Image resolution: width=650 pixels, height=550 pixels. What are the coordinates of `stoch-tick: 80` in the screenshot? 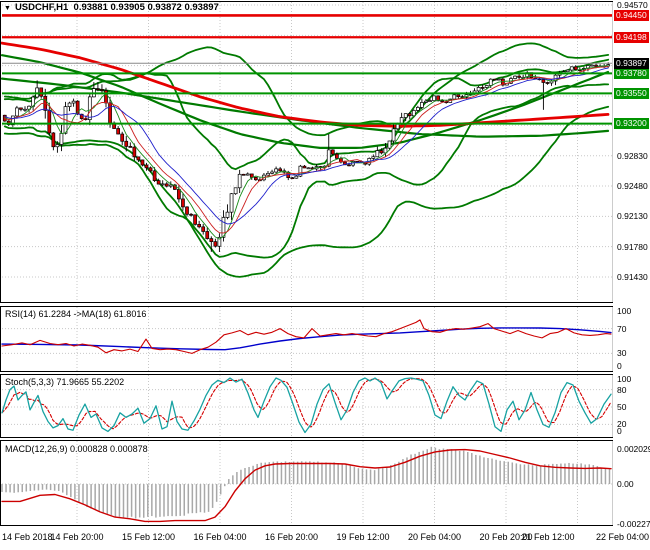 It's located at (622, 389).